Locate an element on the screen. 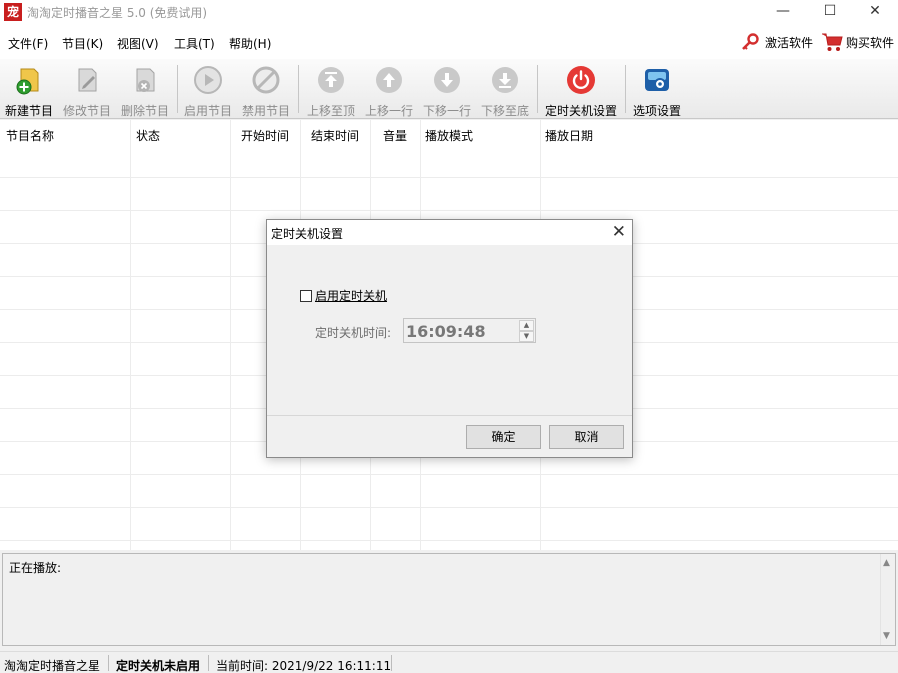  key-icon is located at coordinates (750, 41).